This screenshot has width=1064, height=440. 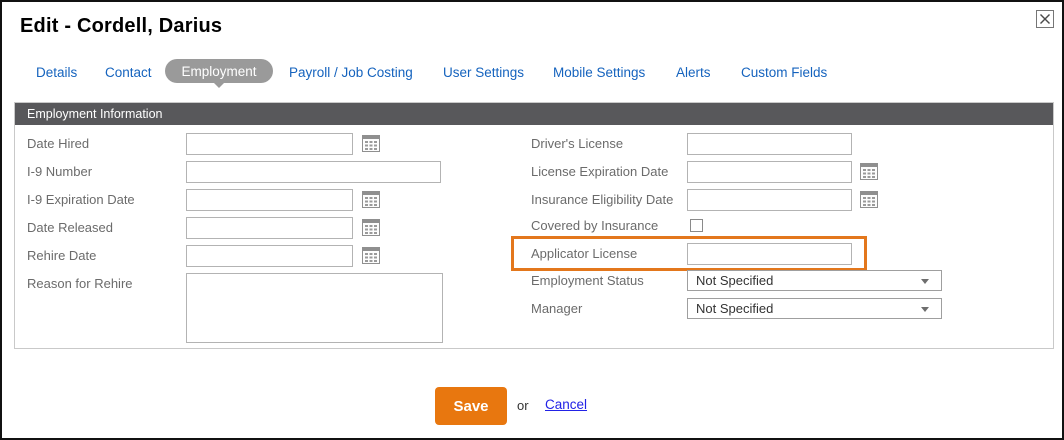 I want to click on tab-alerts: Alerts, so click(x=693, y=72).